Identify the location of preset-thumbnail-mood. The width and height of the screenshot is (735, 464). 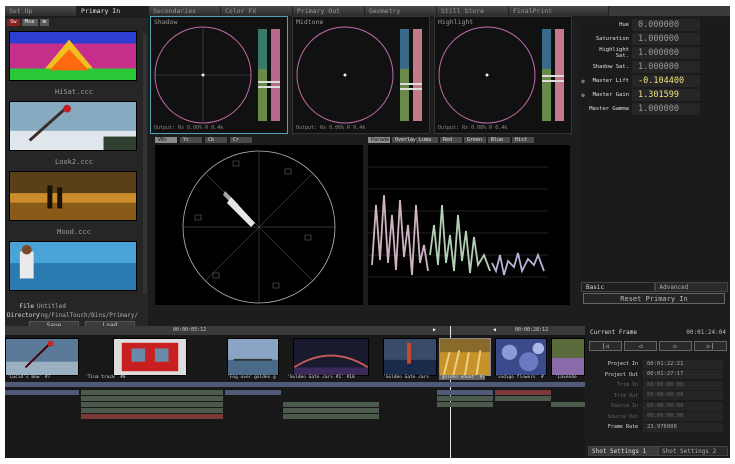
(73, 196).